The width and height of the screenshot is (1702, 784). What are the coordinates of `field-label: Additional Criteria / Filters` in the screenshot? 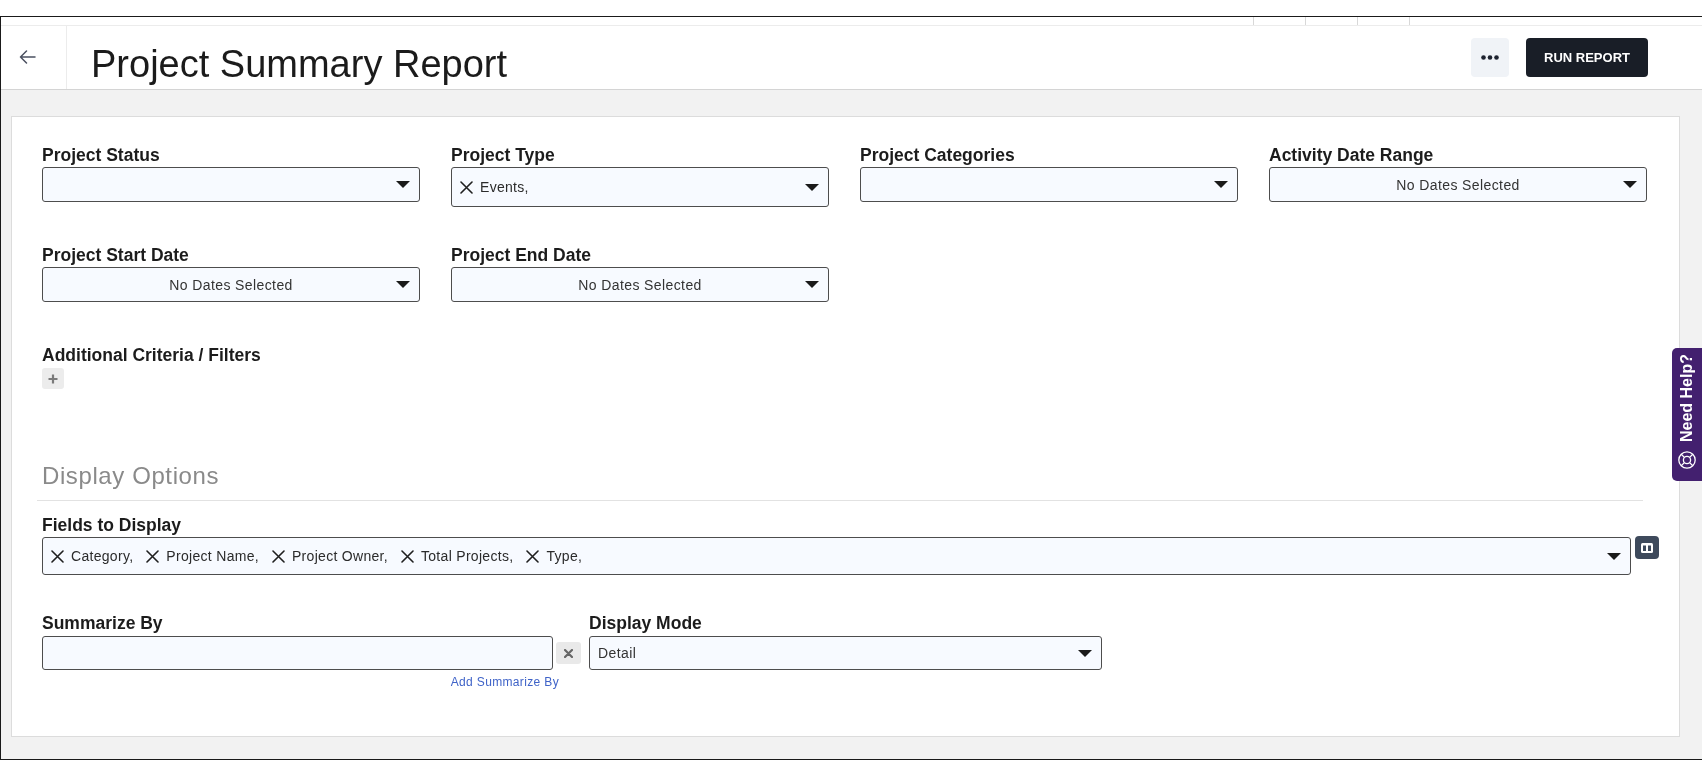 It's located at (151, 355).